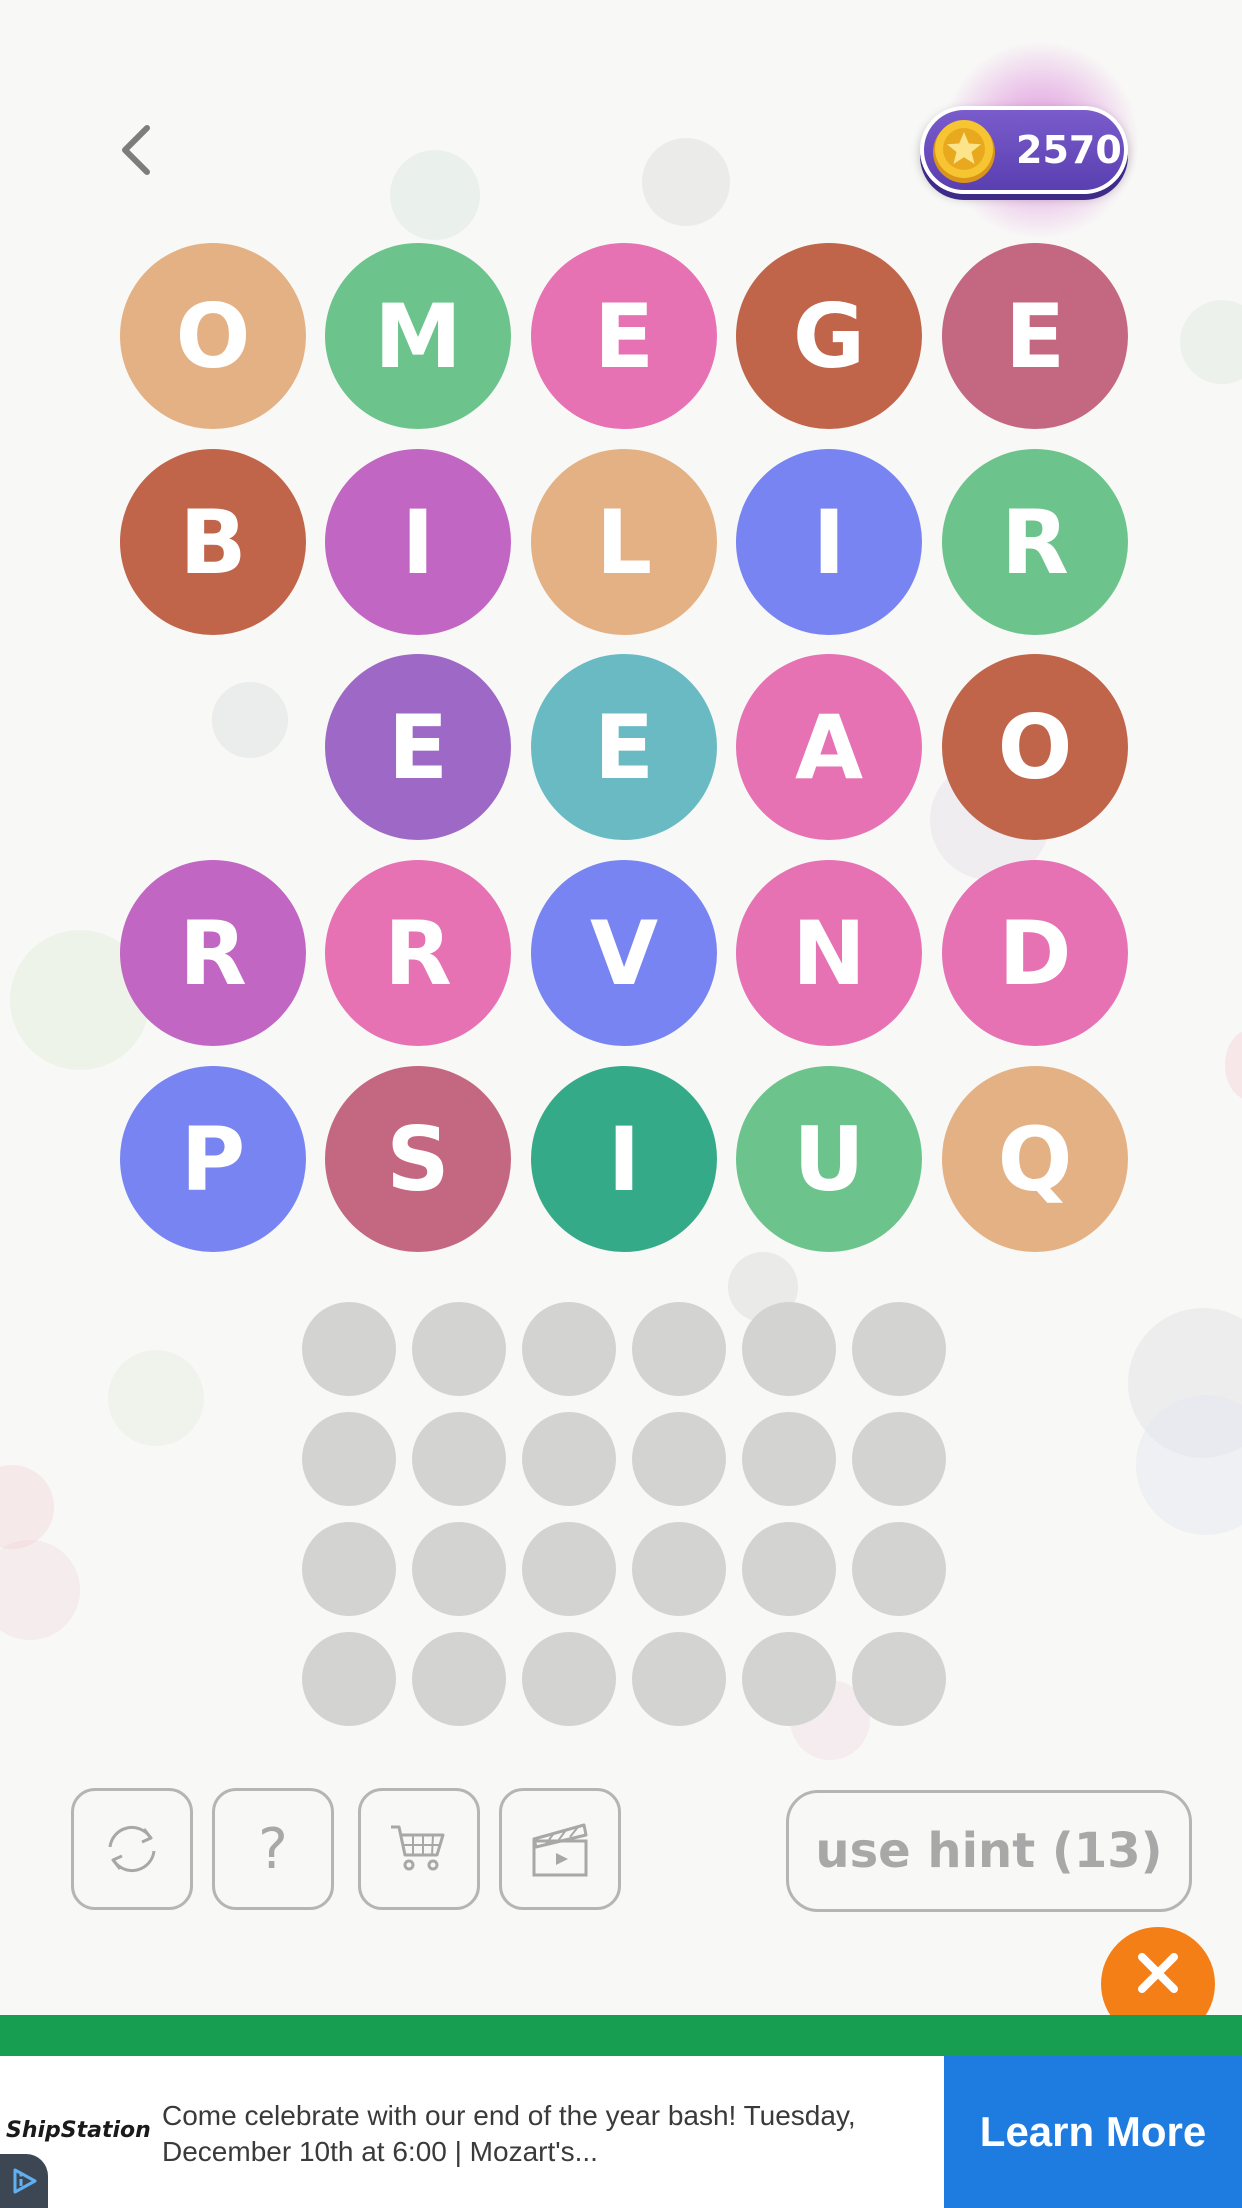  What do you see at coordinates (1093, 2132) in the screenshot?
I see `learn-more-button: Learn More` at bounding box center [1093, 2132].